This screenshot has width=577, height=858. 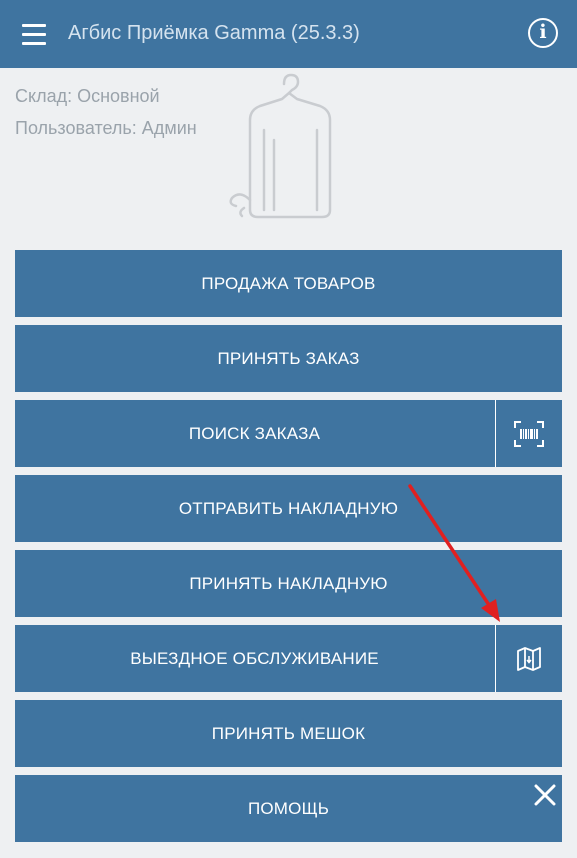 I want to click on menu-row-send-invoice: ОТПРАВИТЬ НАКЛАДНУЮ, so click(x=288, y=508).